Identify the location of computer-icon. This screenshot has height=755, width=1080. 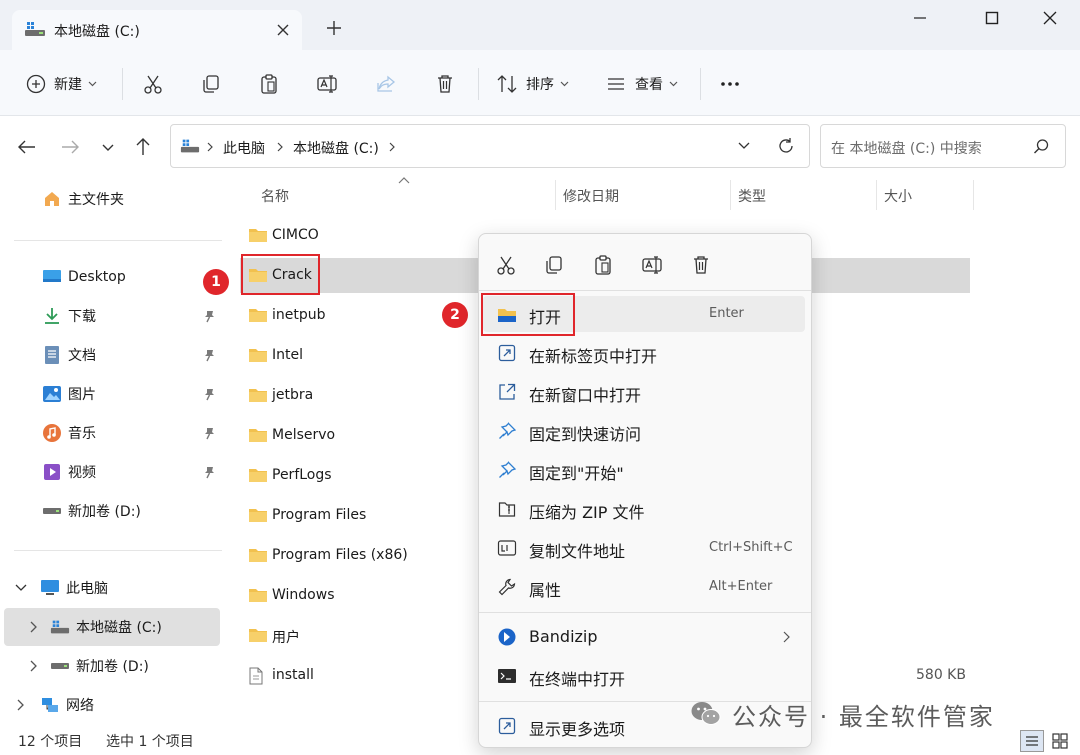
(50, 588).